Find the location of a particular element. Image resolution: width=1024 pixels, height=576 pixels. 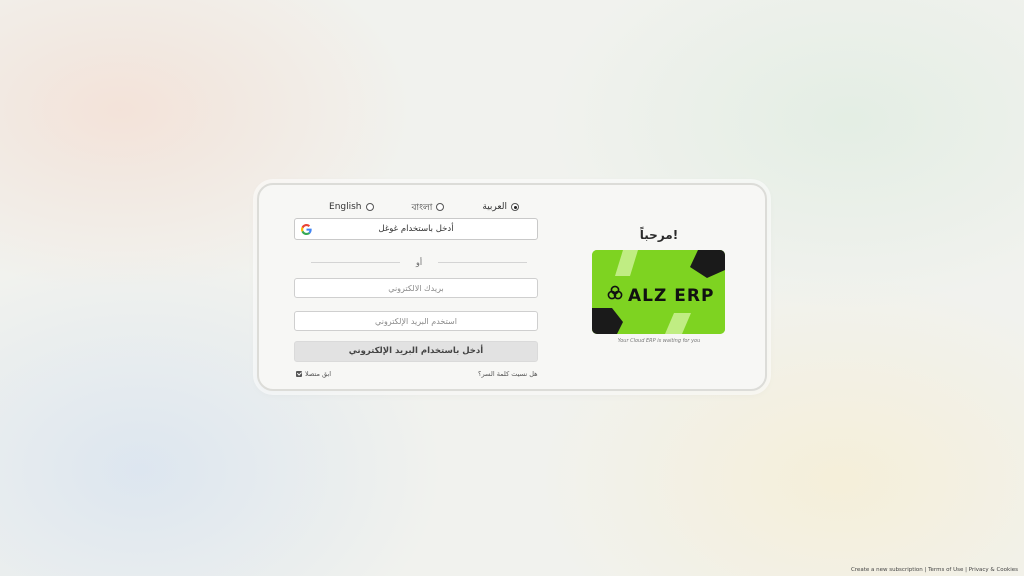

terms-of-use-link: Terms of Use is located at coordinates (945, 570).